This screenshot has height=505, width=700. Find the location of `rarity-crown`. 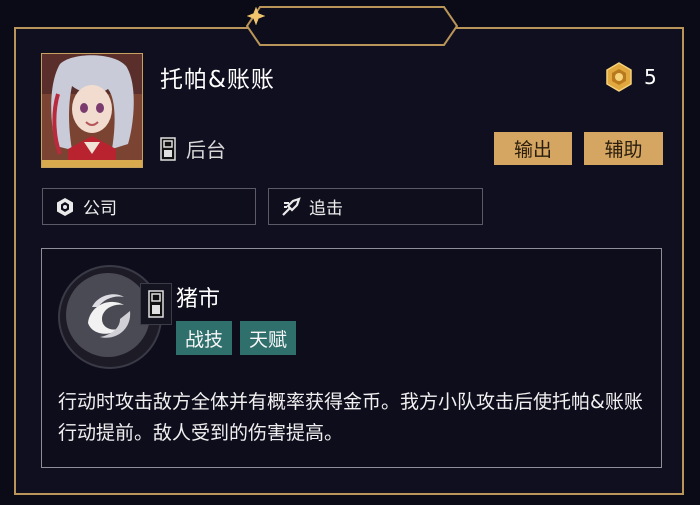

rarity-crown is located at coordinates (352, 26).